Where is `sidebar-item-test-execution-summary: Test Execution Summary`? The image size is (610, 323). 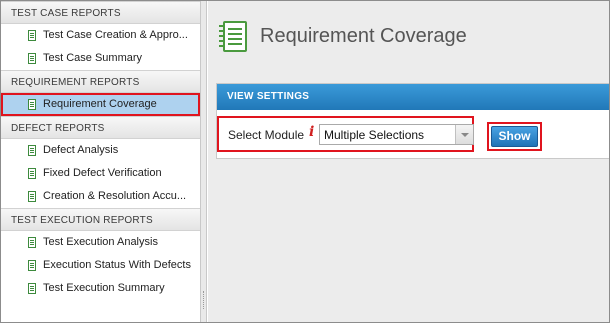 sidebar-item-test-execution-summary: Test Execution Summary is located at coordinates (100, 288).